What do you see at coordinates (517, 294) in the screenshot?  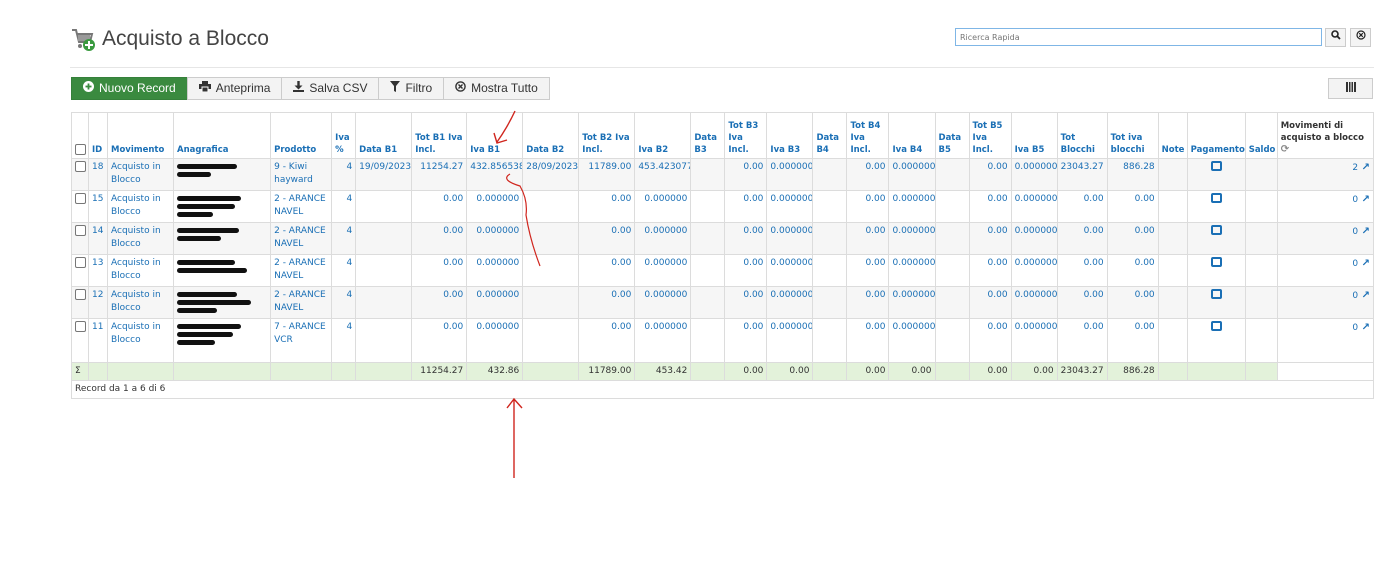 I see `annotation-arrows` at bounding box center [517, 294].